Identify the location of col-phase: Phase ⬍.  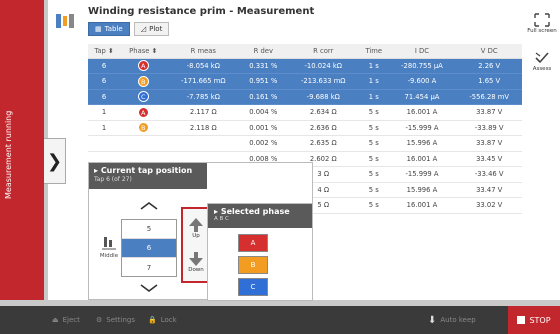
(143, 51).